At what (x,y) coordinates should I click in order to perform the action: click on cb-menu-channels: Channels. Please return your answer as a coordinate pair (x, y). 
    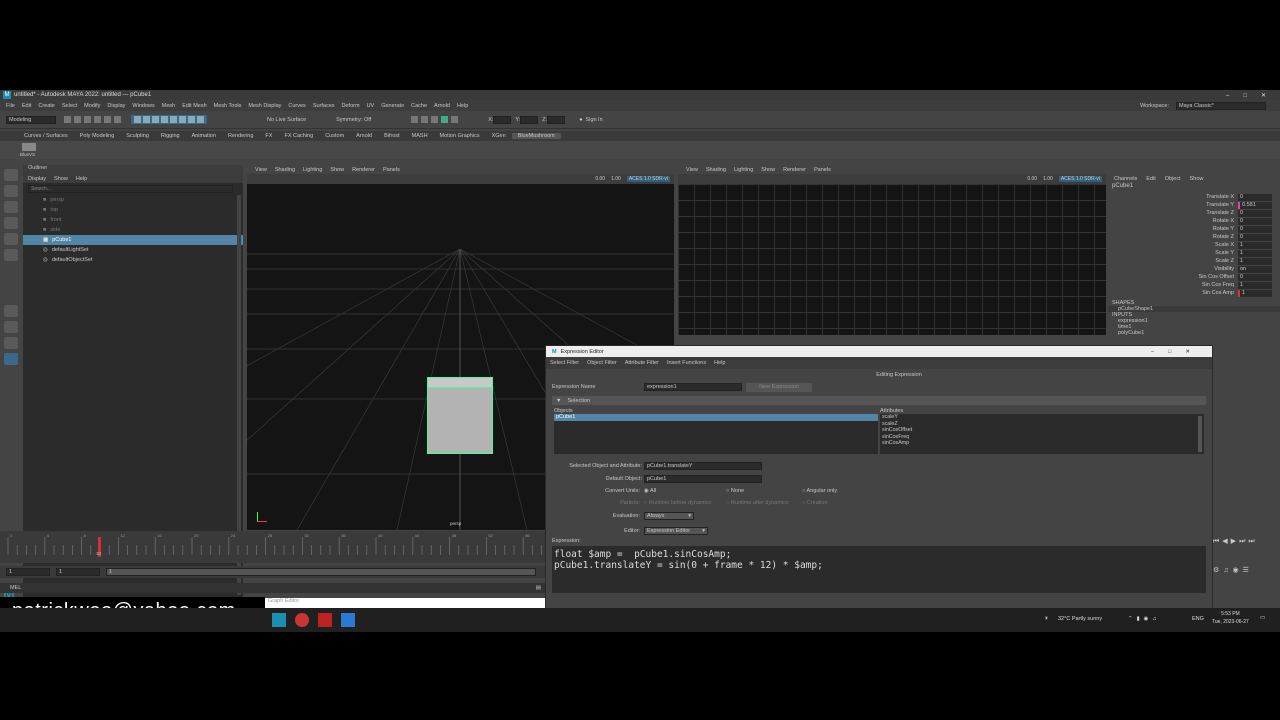
    Looking at the image, I should click on (1125, 179).